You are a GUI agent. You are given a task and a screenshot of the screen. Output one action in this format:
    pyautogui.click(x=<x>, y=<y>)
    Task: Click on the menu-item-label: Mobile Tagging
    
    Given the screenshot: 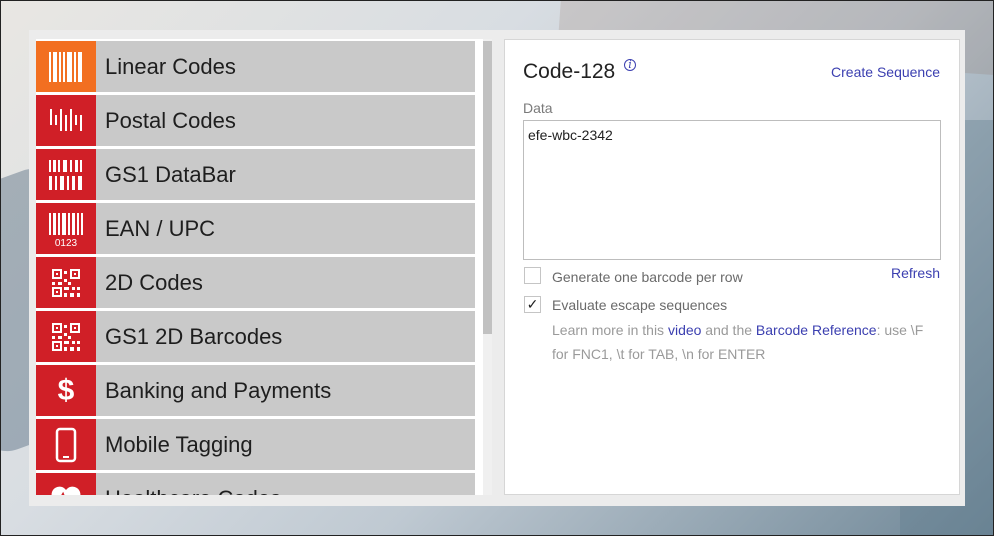 What is the action you would take?
    pyautogui.click(x=179, y=444)
    